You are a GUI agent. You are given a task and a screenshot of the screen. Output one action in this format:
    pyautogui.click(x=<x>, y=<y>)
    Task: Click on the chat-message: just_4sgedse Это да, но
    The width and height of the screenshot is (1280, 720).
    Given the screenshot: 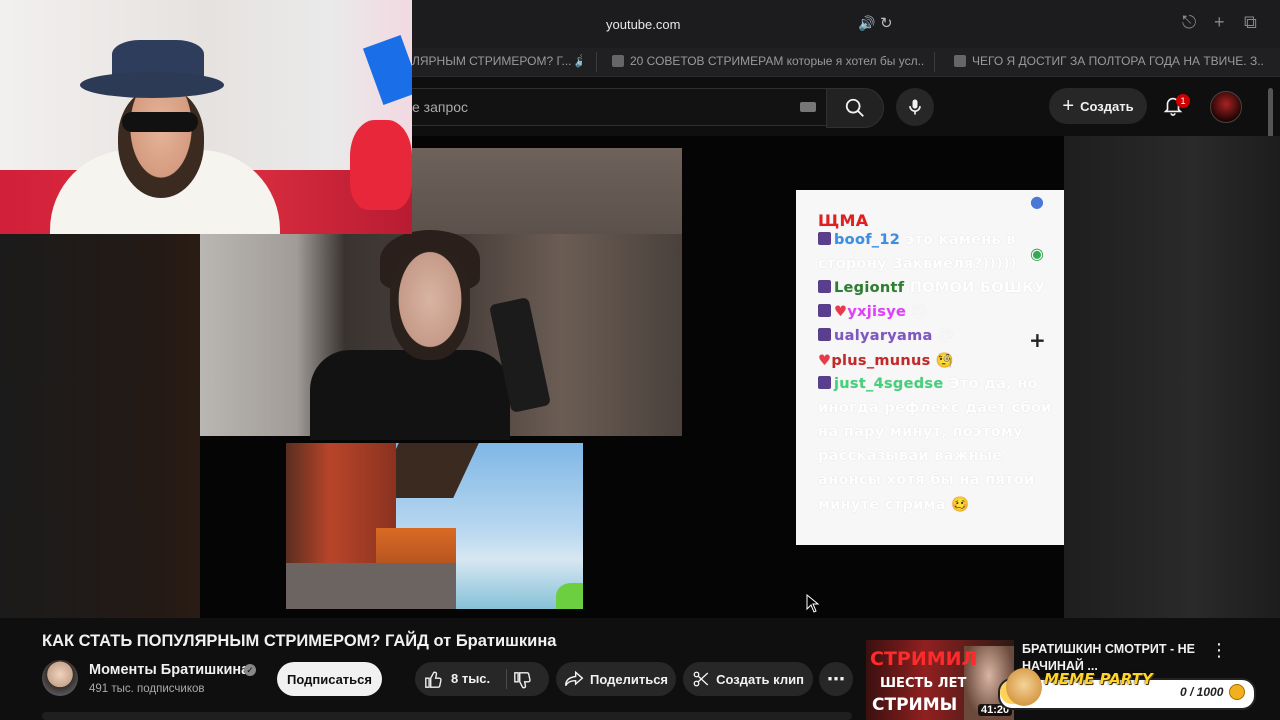 What is the action you would take?
    pyautogui.click(x=928, y=384)
    